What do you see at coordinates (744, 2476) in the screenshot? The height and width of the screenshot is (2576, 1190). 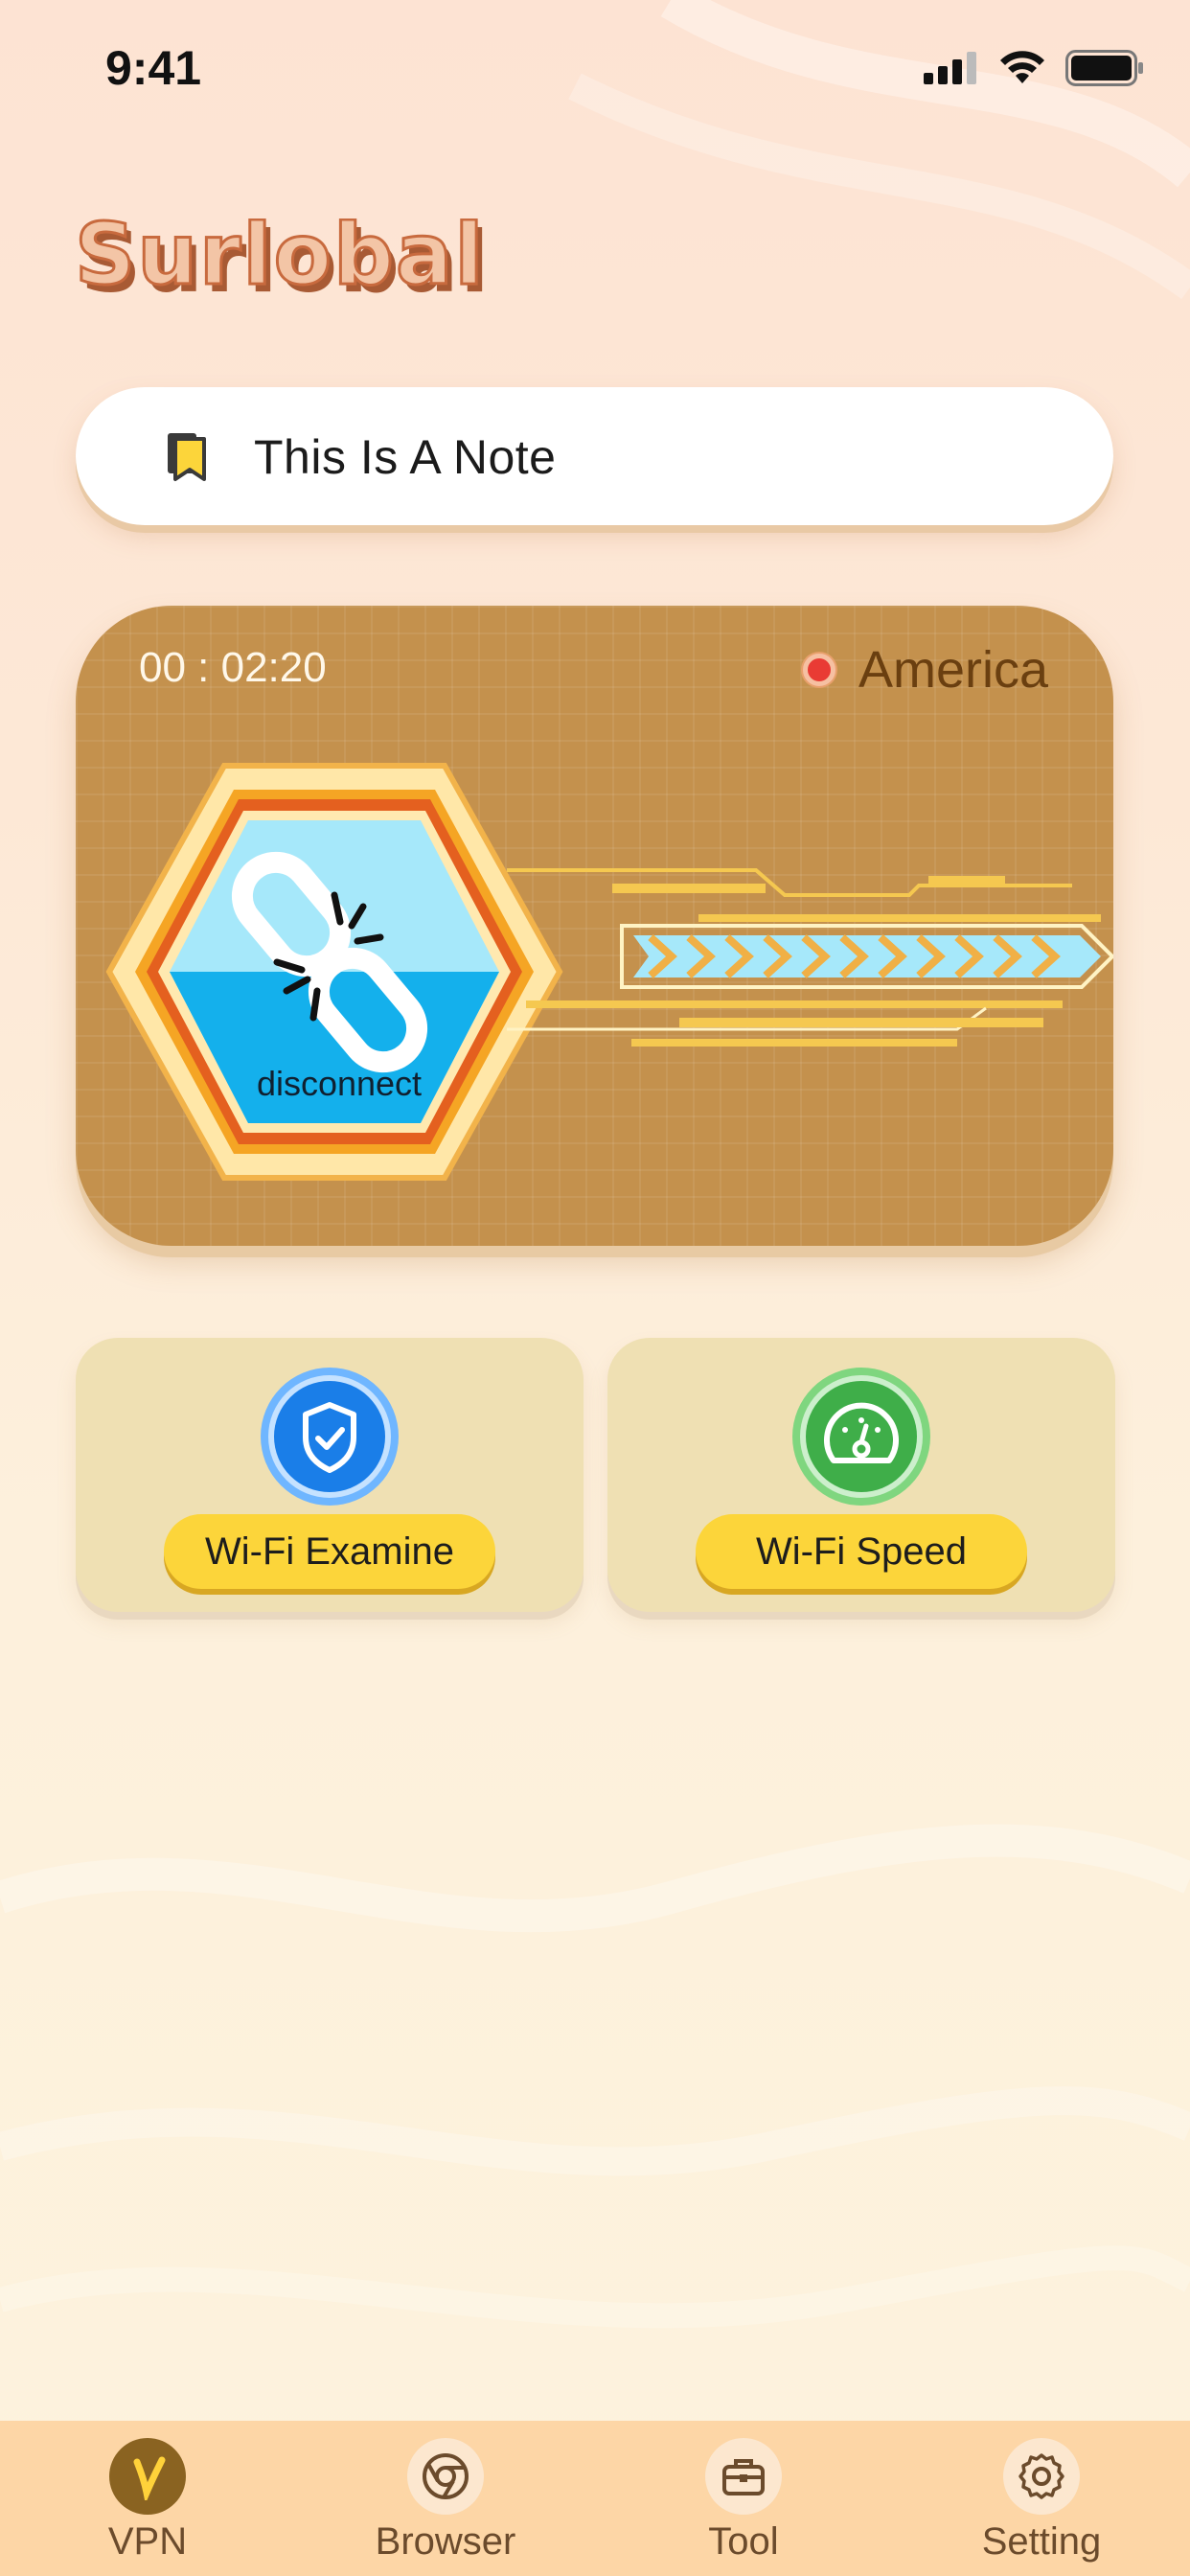 I see `toolbox-icon` at bounding box center [744, 2476].